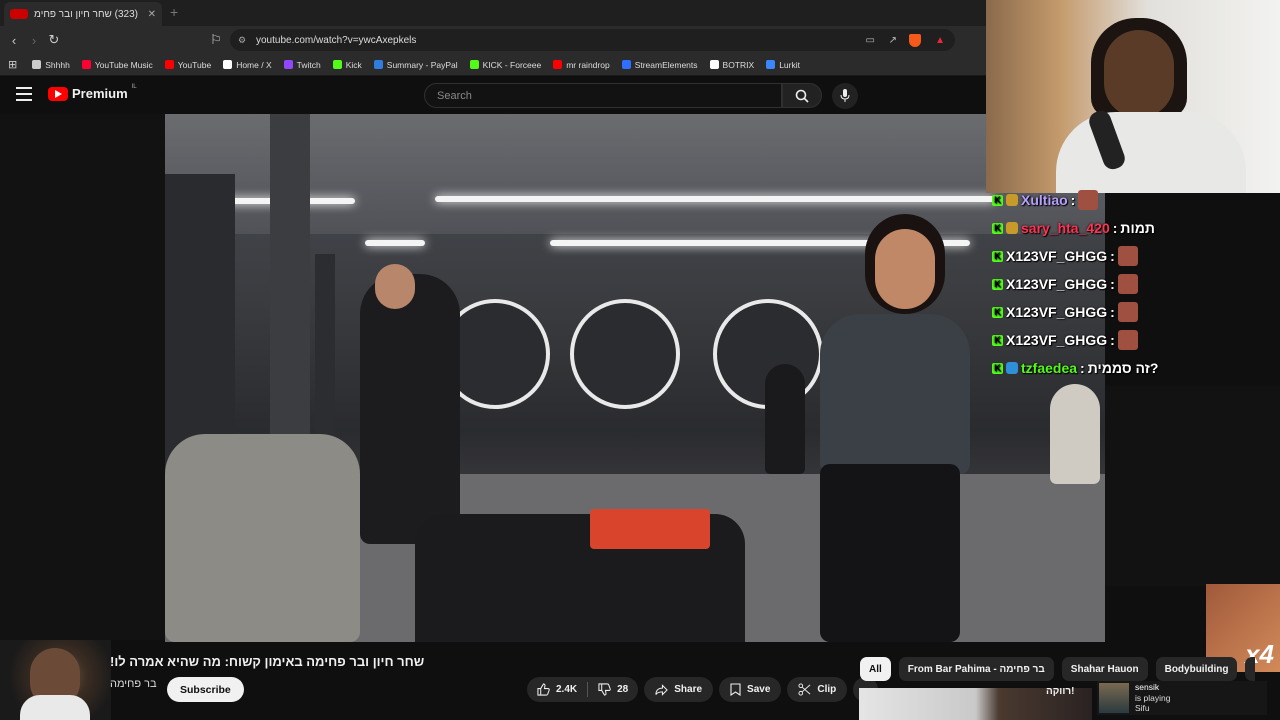  What do you see at coordinates (1147, 687) in the screenshot?
I see `now-playing-user: sensik` at bounding box center [1147, 687].